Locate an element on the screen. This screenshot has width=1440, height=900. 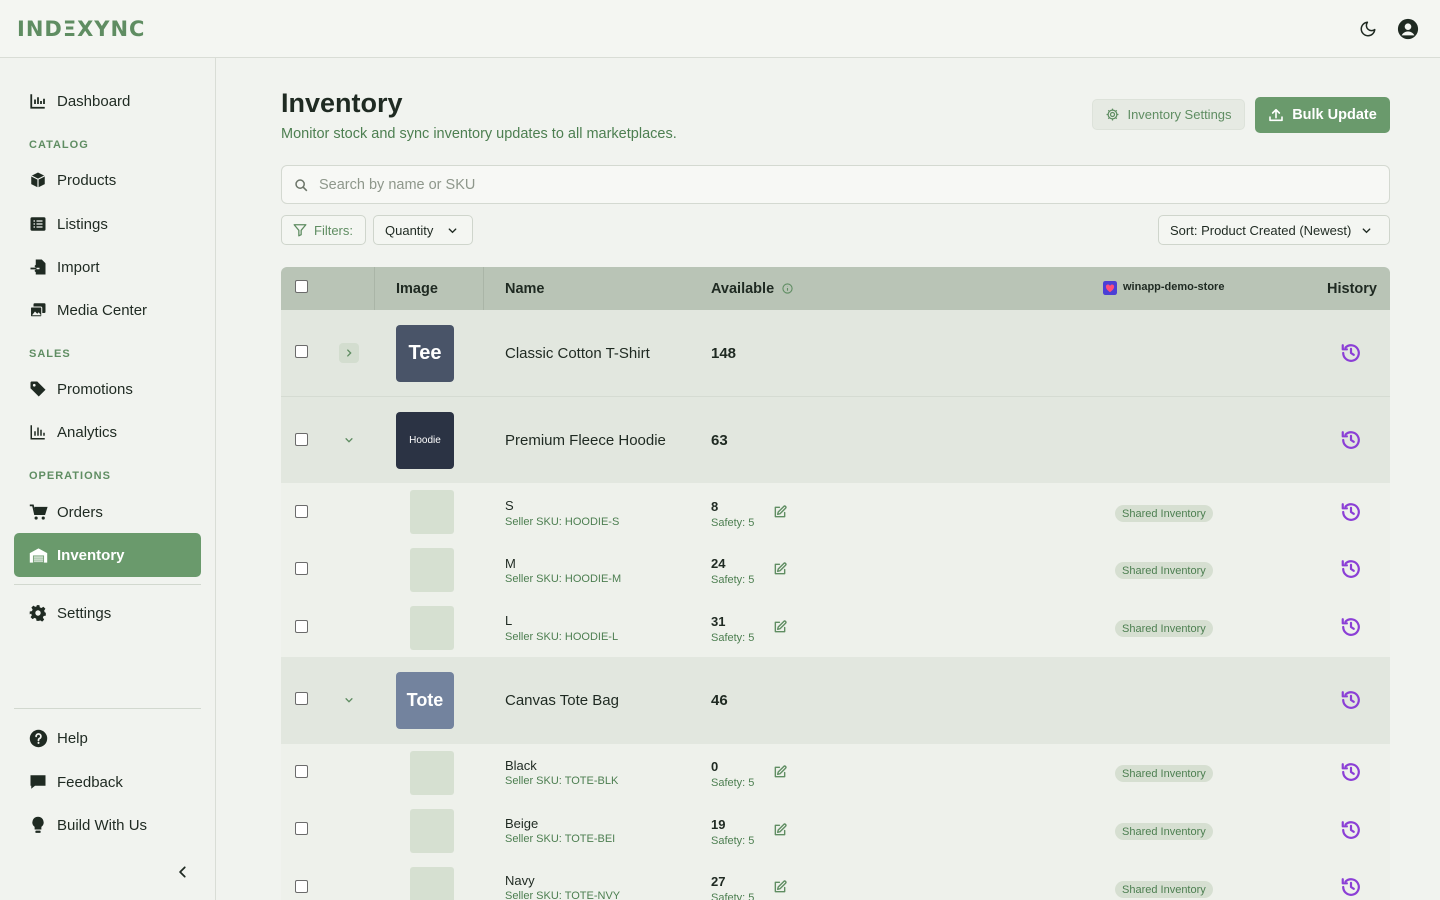
sidebar-item-dashboard: Dashboard is located at coordinates (107, 101).